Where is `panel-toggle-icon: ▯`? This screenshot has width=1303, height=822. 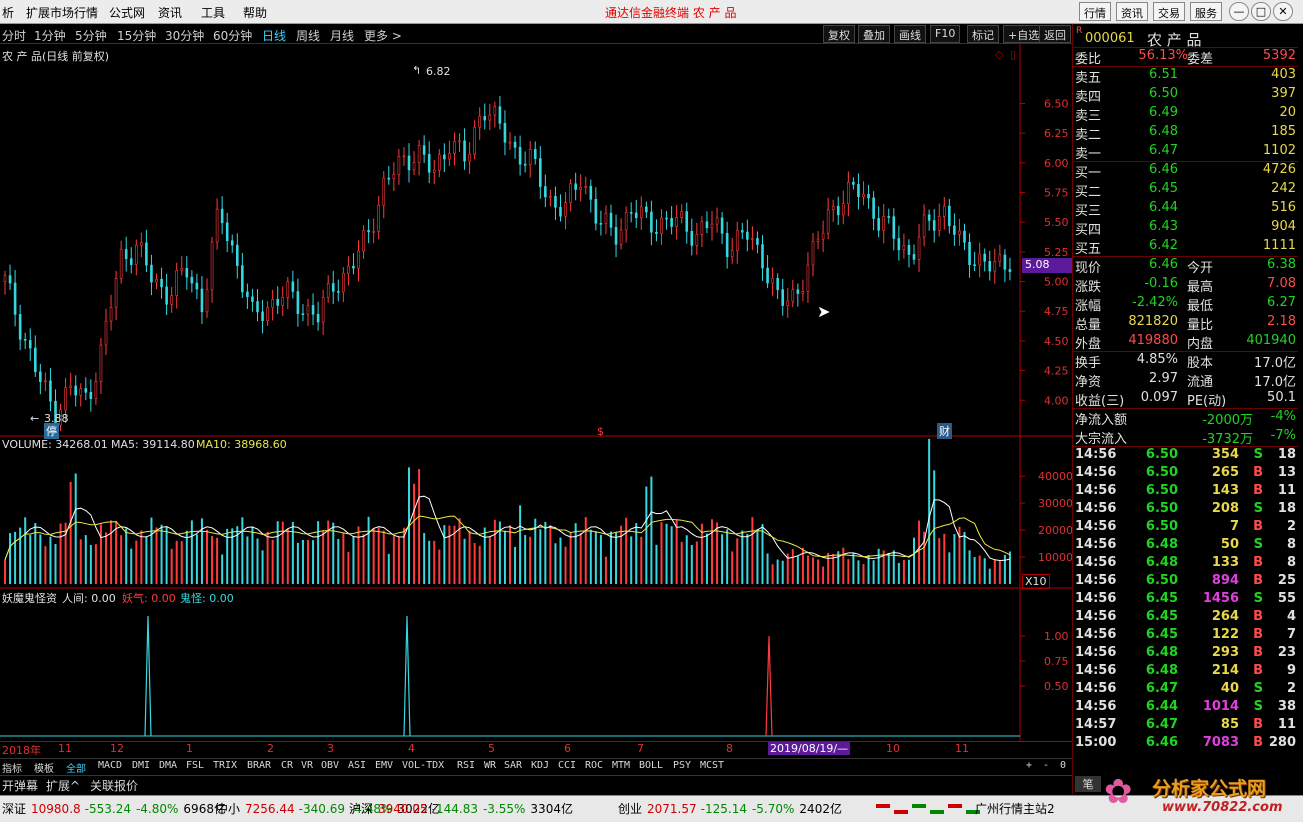 panel-toggle-icon: ▯ is located at coordinates (1013, 54).